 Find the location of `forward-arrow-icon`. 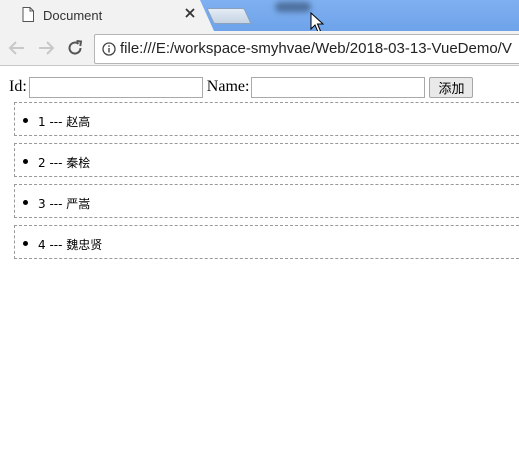

forward-arrow-icon is located at coordinates (46, 48).